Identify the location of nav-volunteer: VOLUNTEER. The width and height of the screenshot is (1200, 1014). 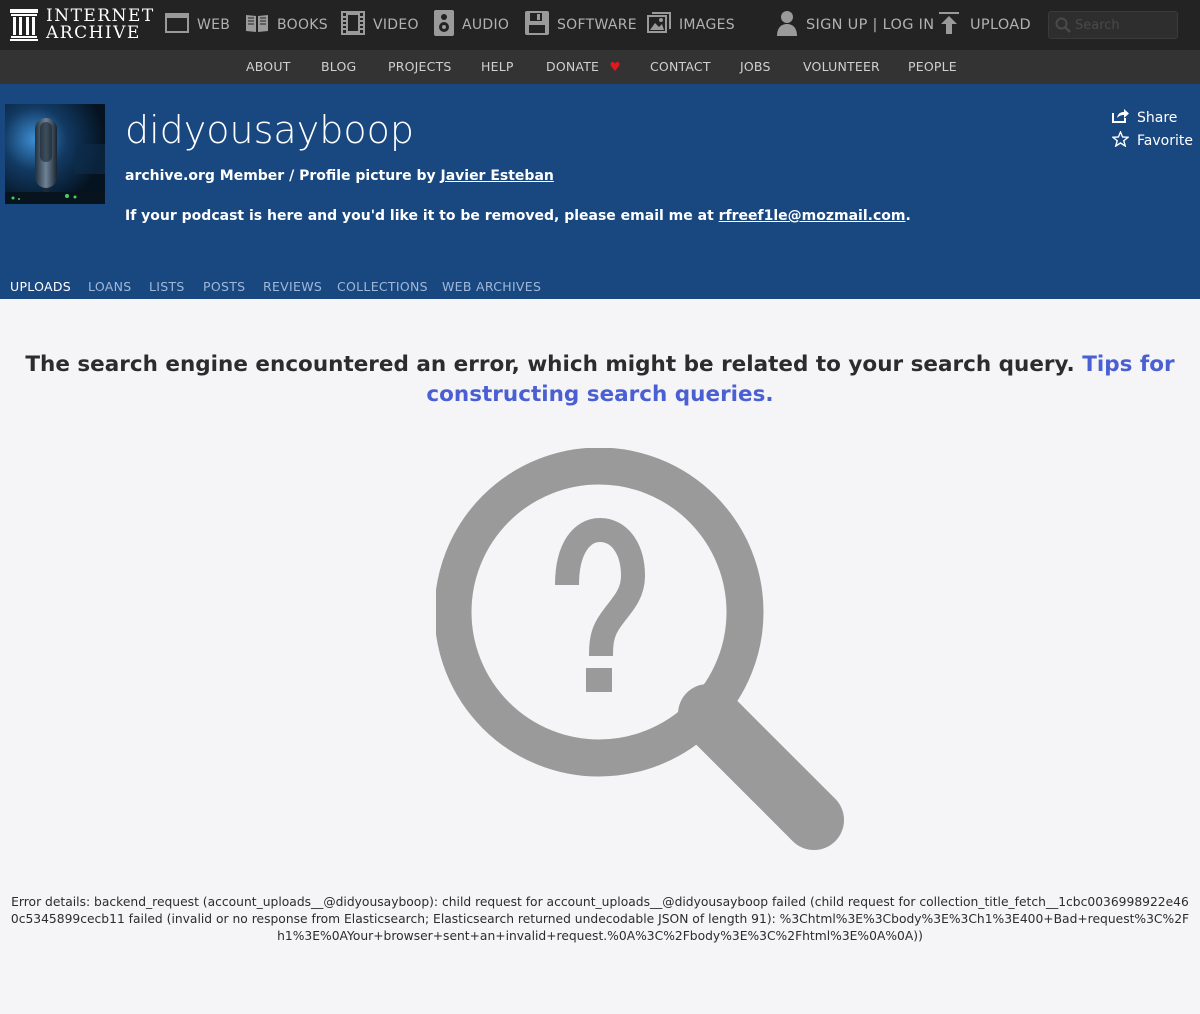
(841, 66).